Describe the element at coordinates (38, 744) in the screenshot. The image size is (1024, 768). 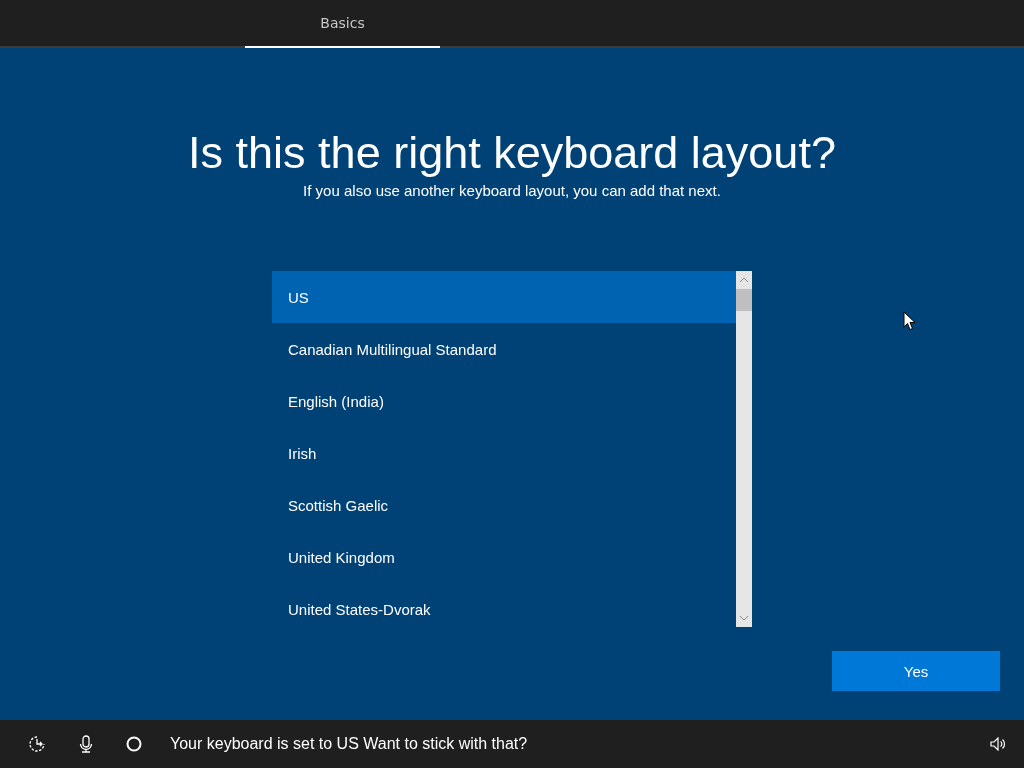
I see `accessibility-icon` at that location.